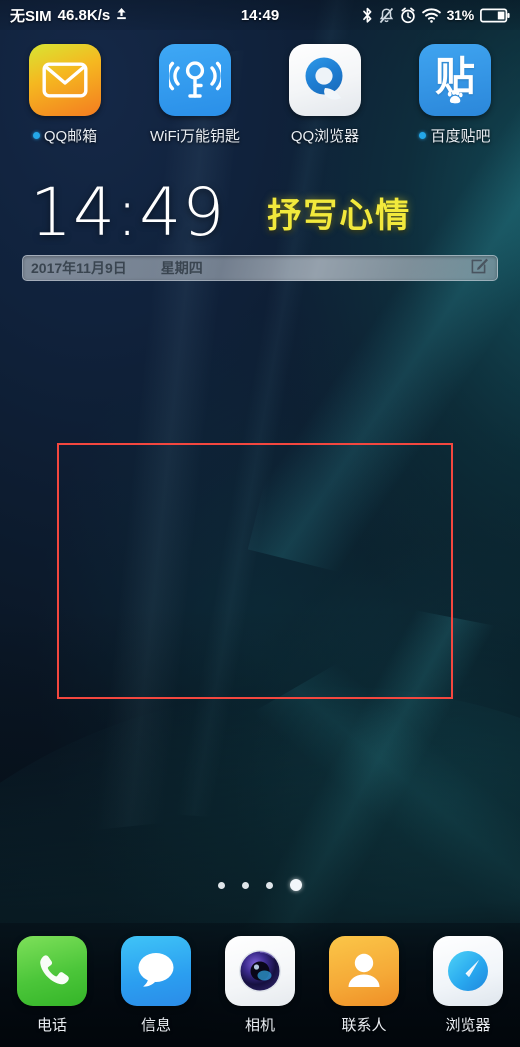  Describe the element at coordinates (195, 136) in the screenshot. I see `app-label-wifi-master-key: WiFi万能钥匙` at that location.